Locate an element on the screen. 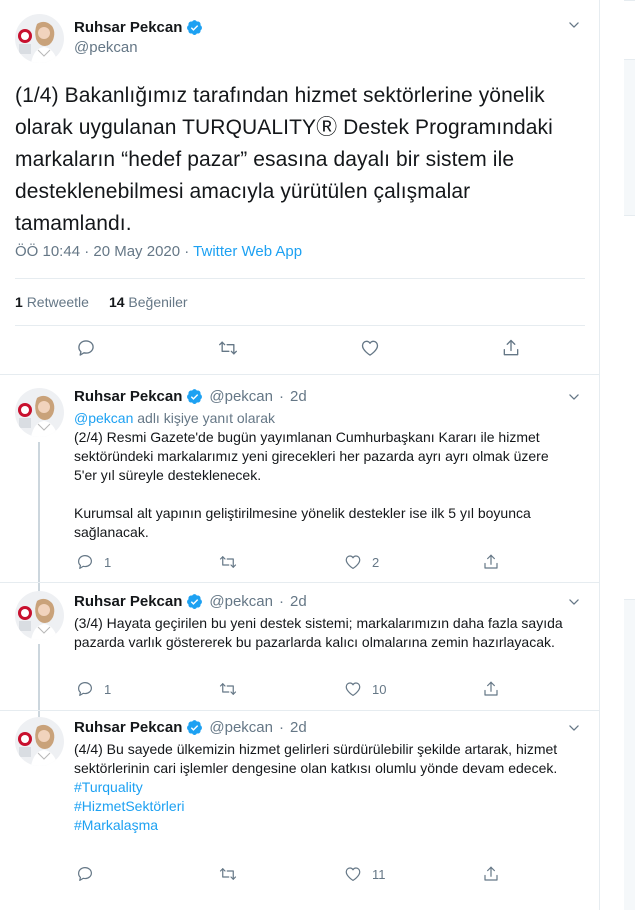 This screenshot has width=635, height=910. sidebar-edge is located at coordinates (629, 455).